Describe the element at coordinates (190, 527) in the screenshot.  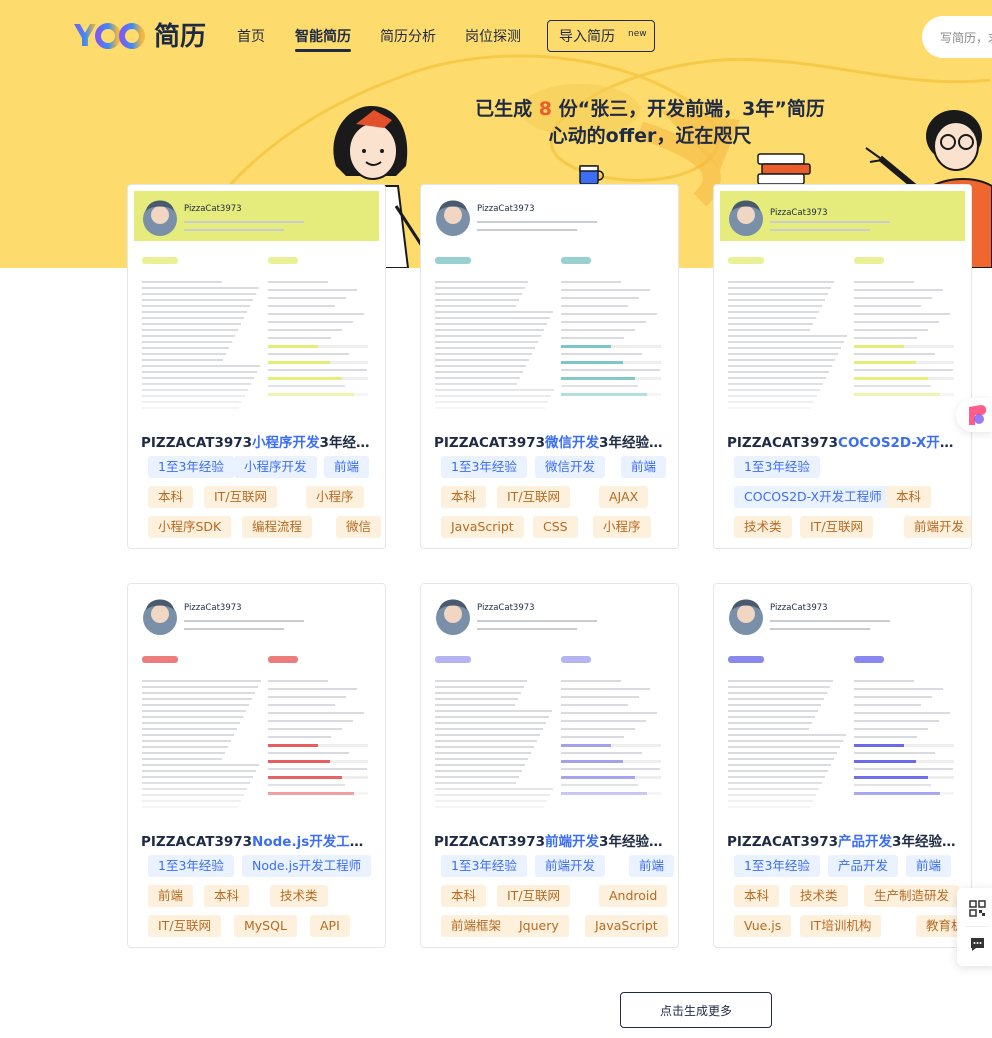
I see `tag: 小程序SDK` at that location.